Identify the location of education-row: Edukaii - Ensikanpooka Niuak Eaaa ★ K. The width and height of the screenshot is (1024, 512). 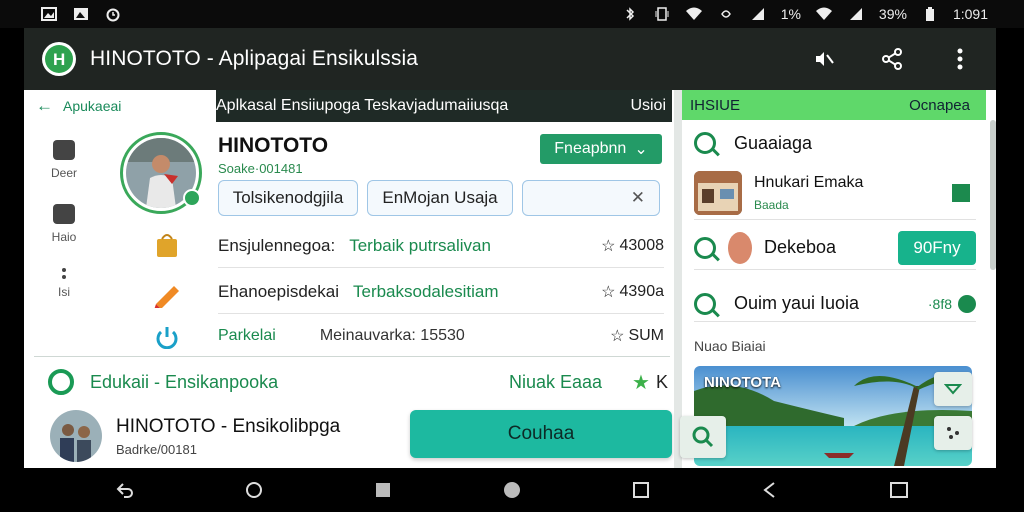
(358, 382).